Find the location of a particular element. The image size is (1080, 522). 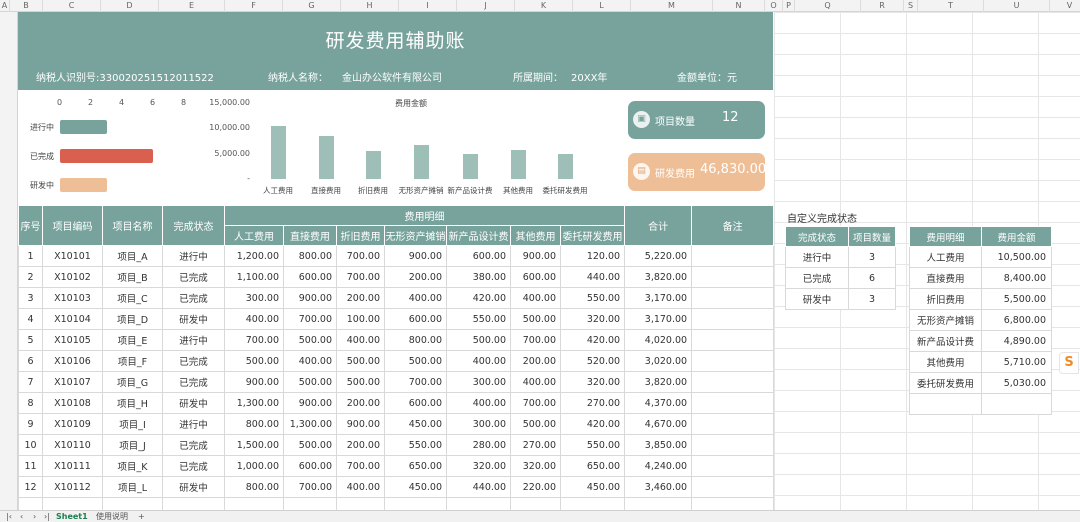

tab-sheet1: Sheet1 is located at coordinates (72, 516).